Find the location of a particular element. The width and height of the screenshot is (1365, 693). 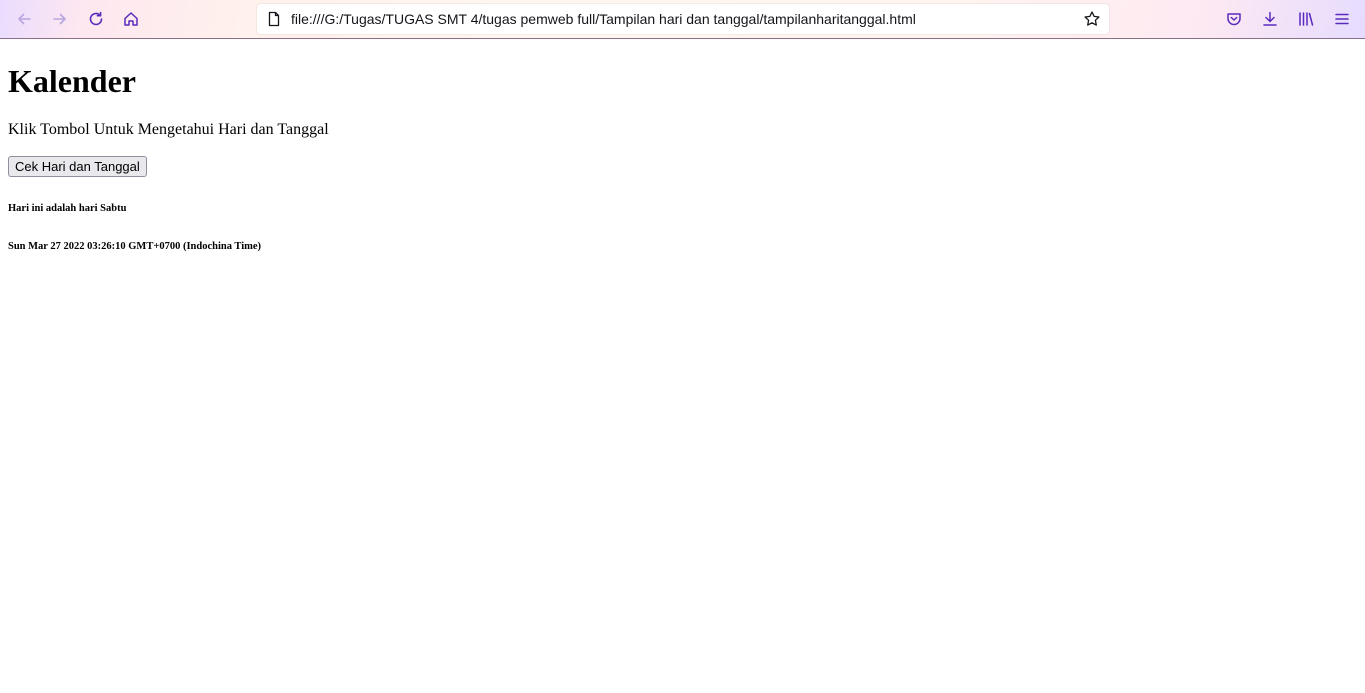

reload-button is located at coordinates (96, 19).